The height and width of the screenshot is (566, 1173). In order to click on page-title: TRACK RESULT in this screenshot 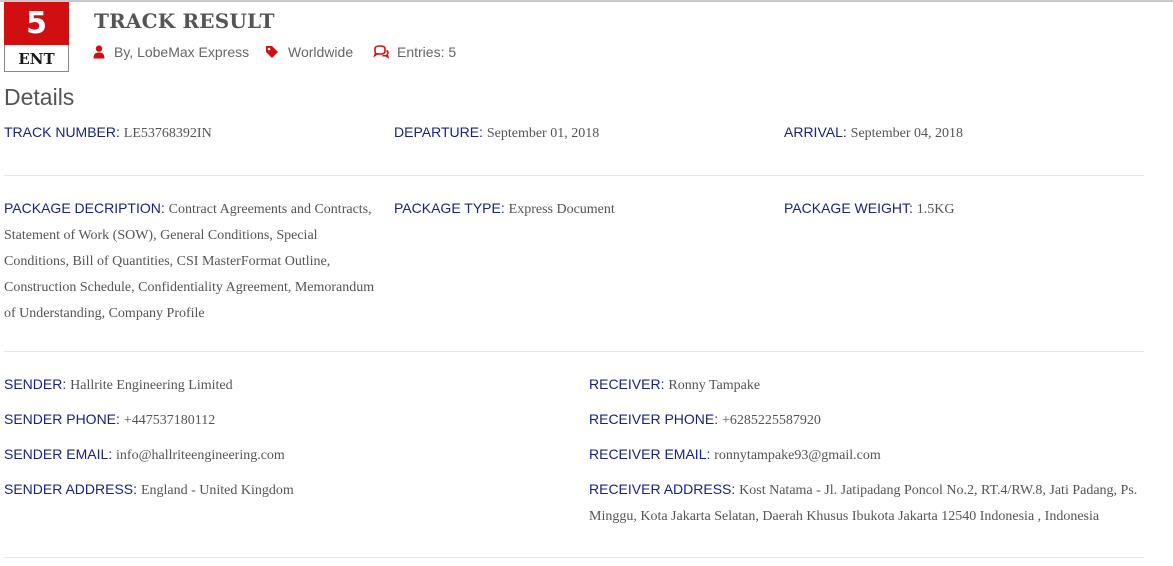, I will do `click(184, 21)`.